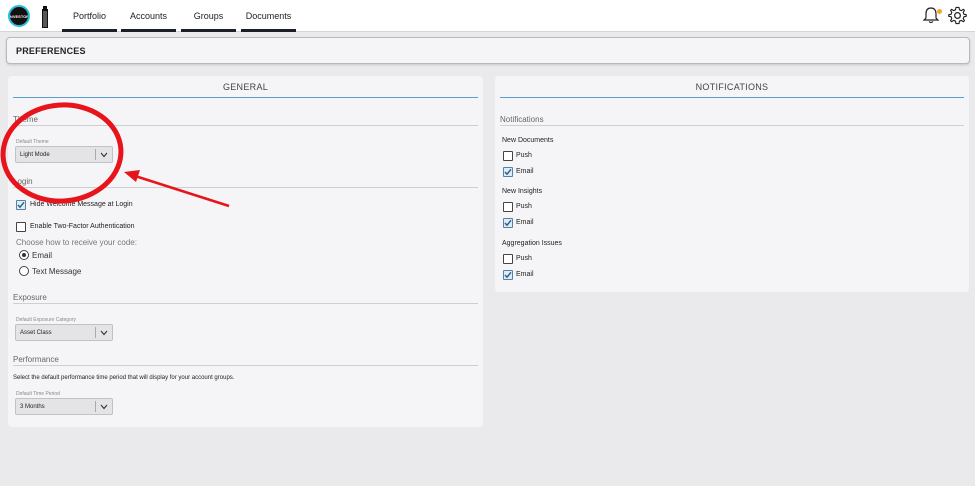 The image size is (975, 486). I want to click on hide-welcome-checkbox, so click(21, 205).